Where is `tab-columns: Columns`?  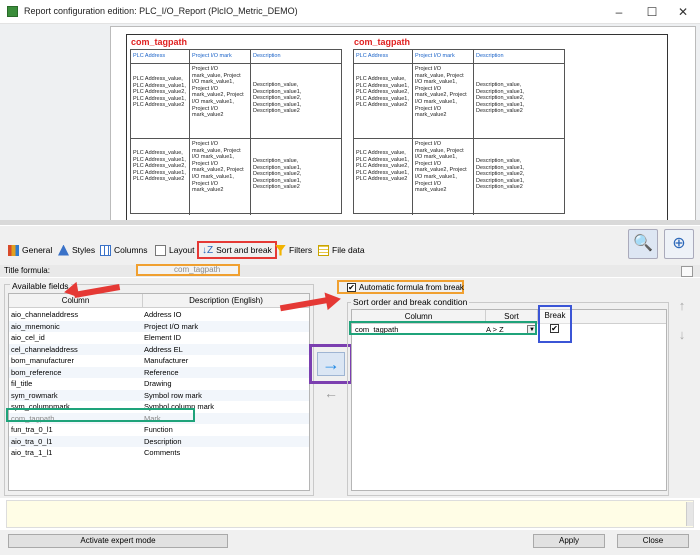 tab-columns: Columns is located at coordinates (124, 250).